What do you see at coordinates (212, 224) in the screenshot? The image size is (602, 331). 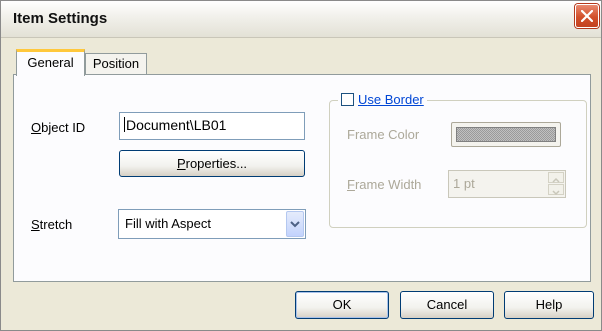 I see `stretch-select: Fill with Aspect` at bounding box center [212, 224].